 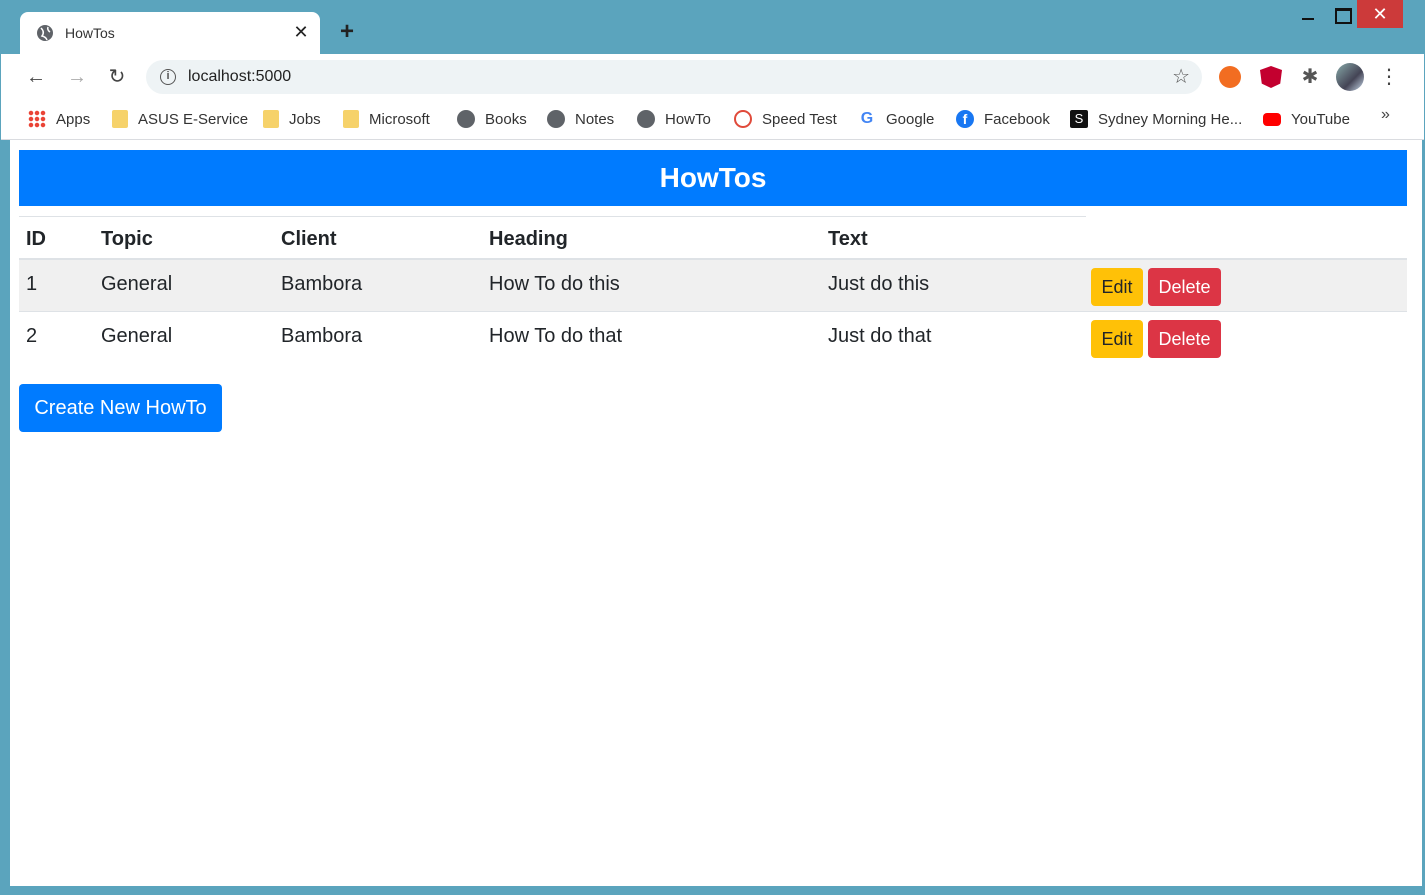 I want to click on url-text: localhost:5000, so click(x=239, y=77).